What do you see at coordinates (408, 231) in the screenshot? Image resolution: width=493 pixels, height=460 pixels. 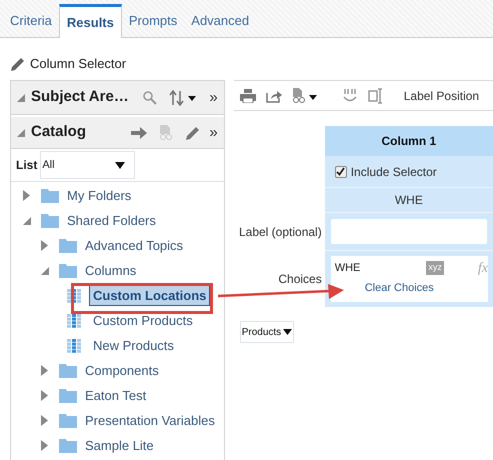 I see `label-input-field` at bounding box center [408, 231].